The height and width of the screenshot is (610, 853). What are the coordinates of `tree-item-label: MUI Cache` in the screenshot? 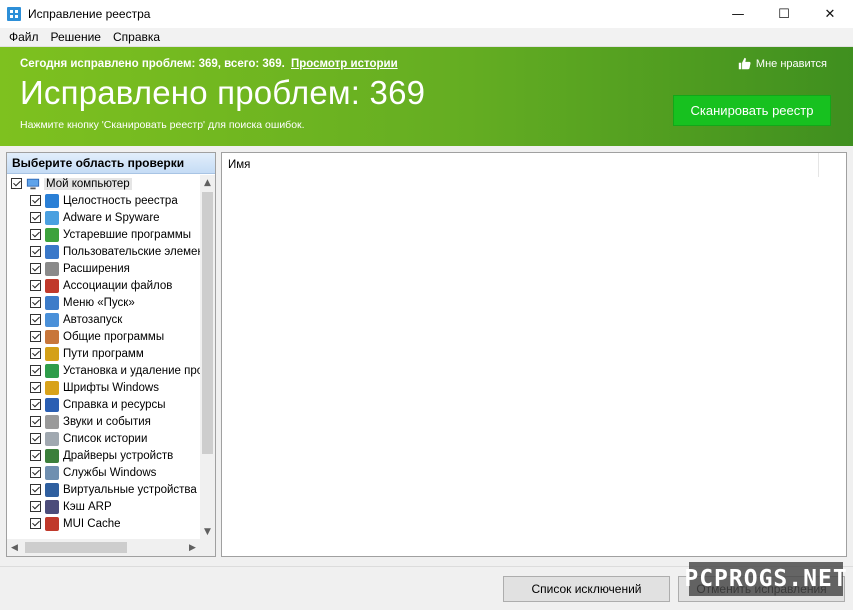 It's located at (92, 523).